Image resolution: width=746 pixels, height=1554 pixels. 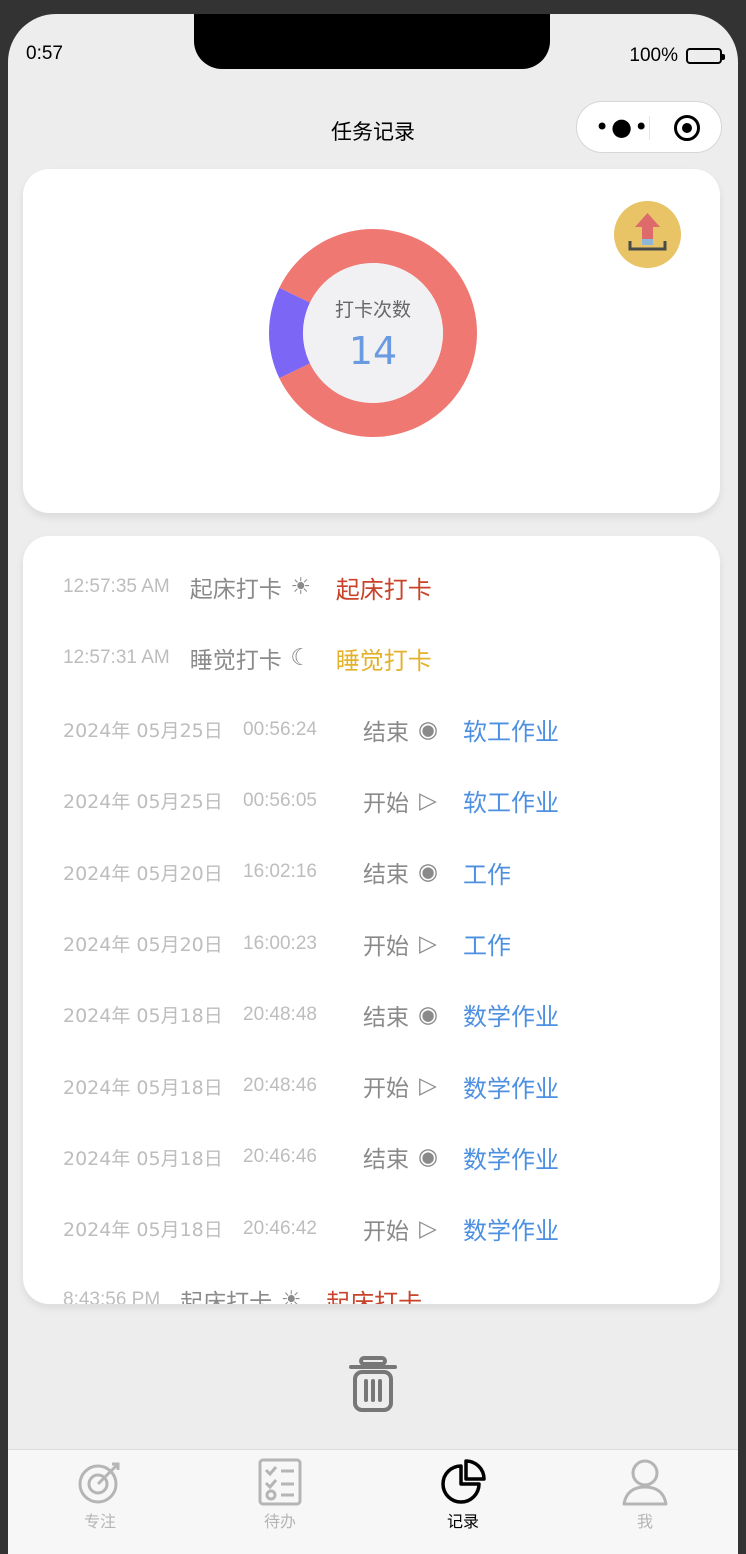 I want to click on notch, so click(x=372, y=41).